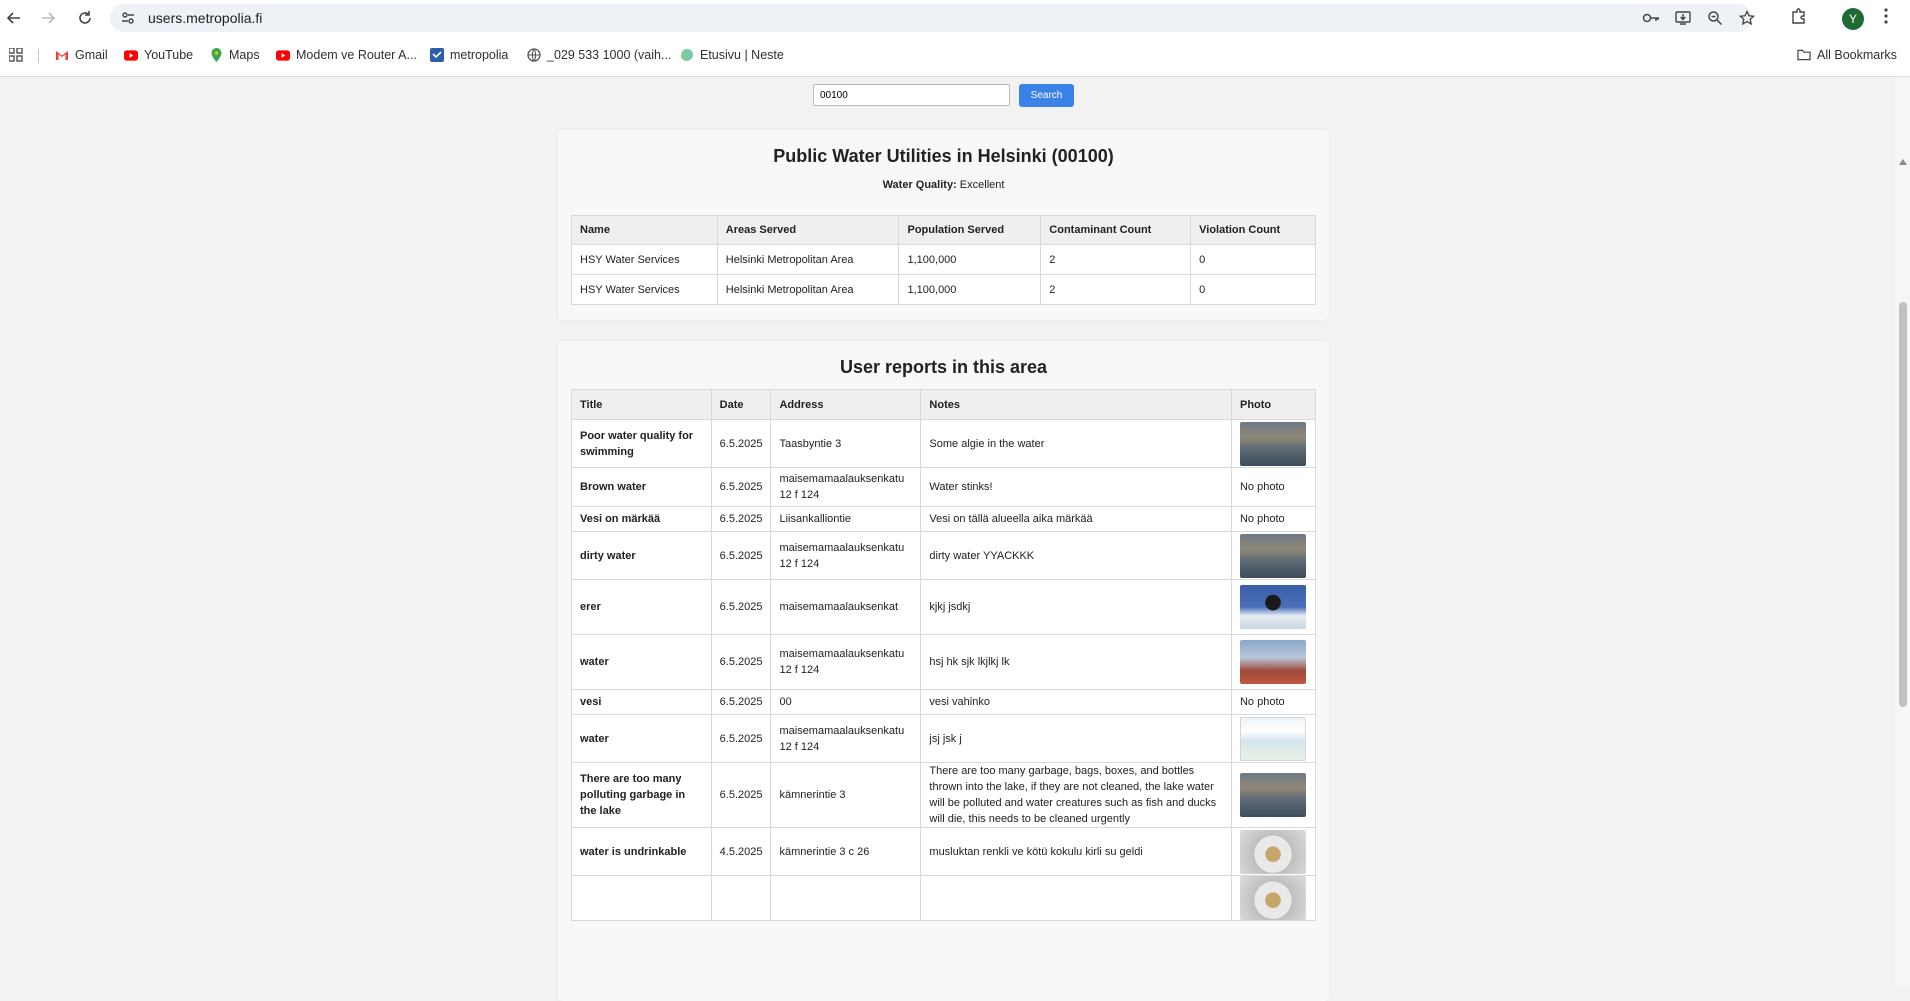  What do you see at coordinates (644, 230) in the screenshot?
I see `column-header: Name` at bounding box center [644, 230].